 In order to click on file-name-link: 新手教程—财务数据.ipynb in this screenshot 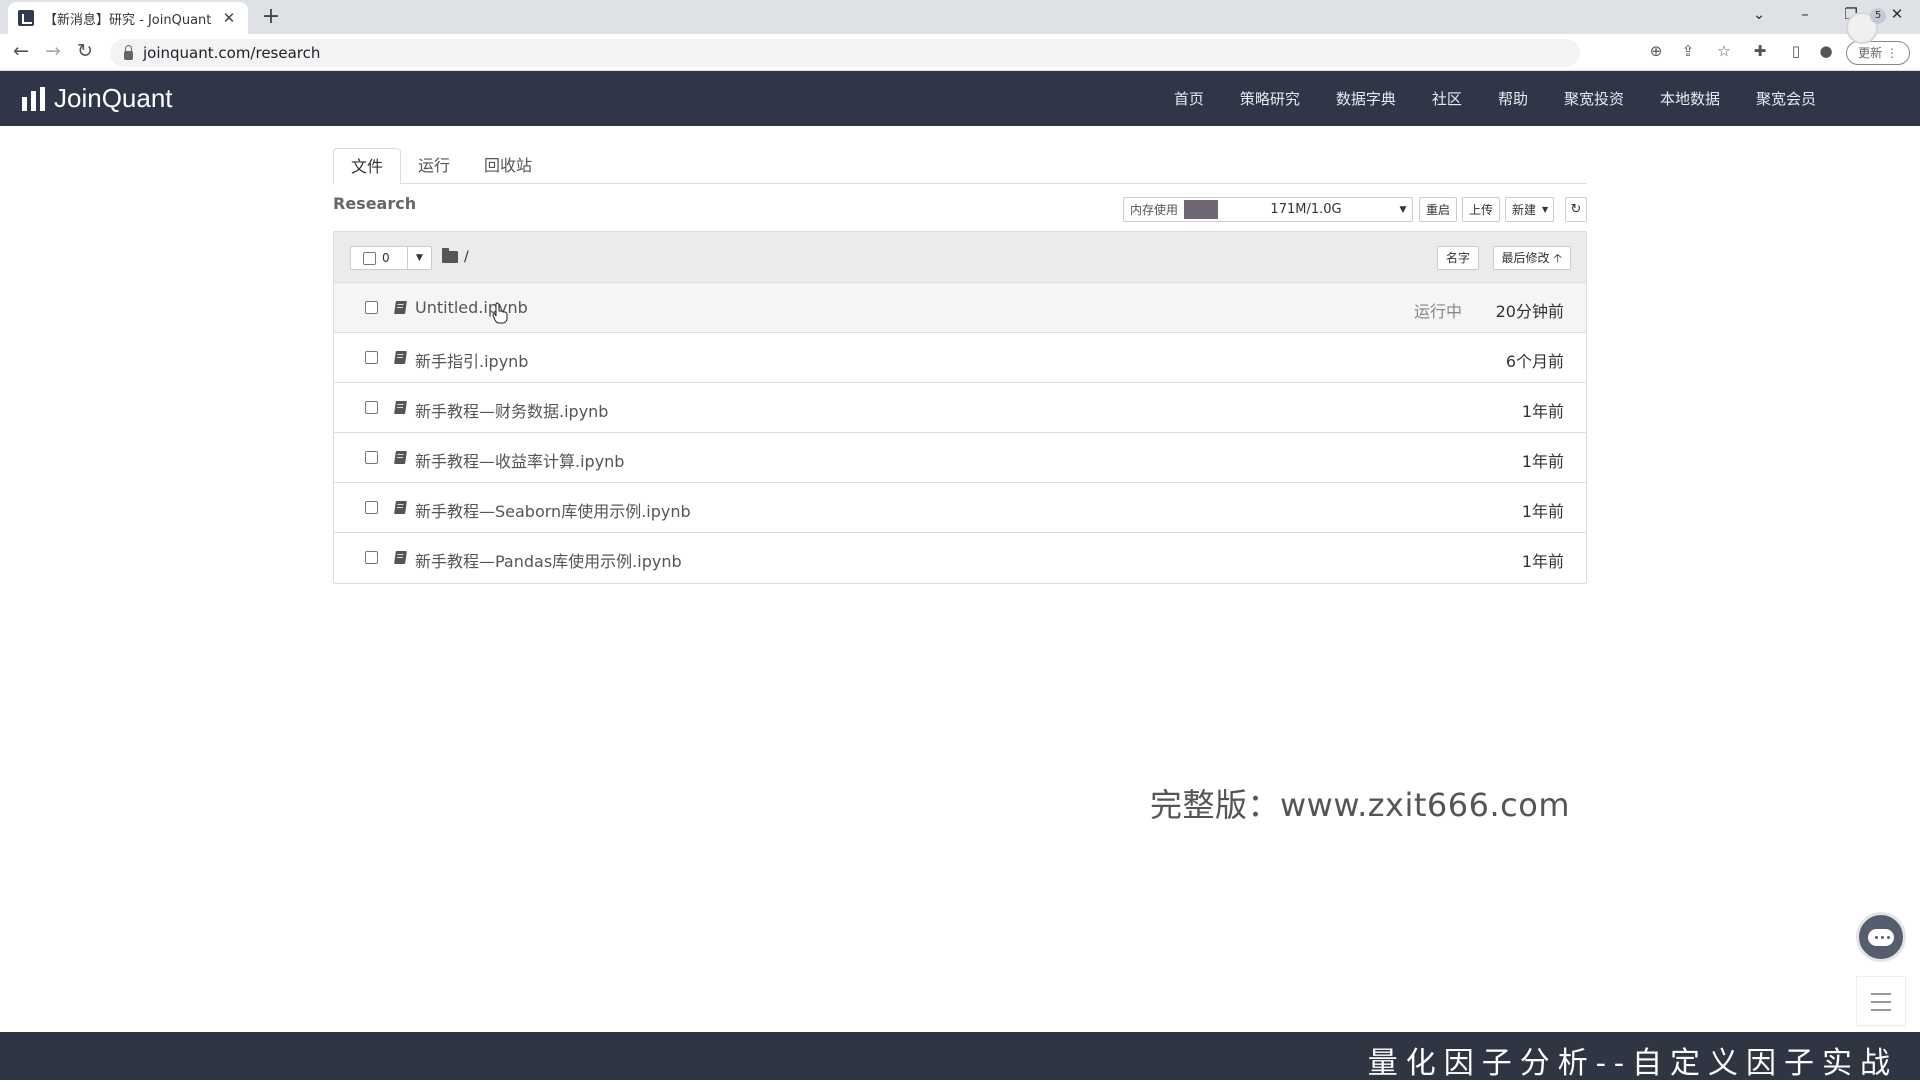, I will do `click(511, 410)`.